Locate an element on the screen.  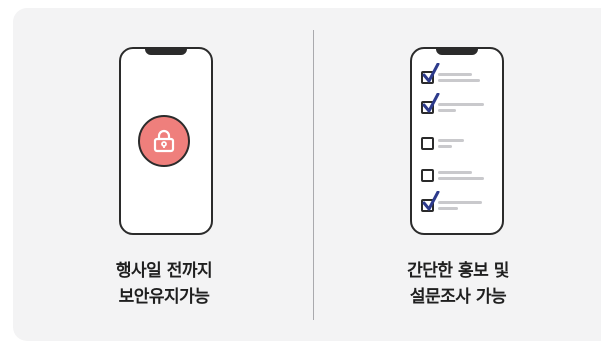
caption-line: 간단한 홍보 및 is located at coordinates (458, 271).